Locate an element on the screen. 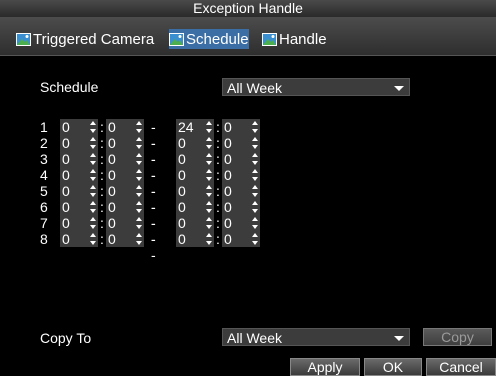 The width and height of the screenshot is (496, 376). row-number: 1 is located at coordinates (44, 127).